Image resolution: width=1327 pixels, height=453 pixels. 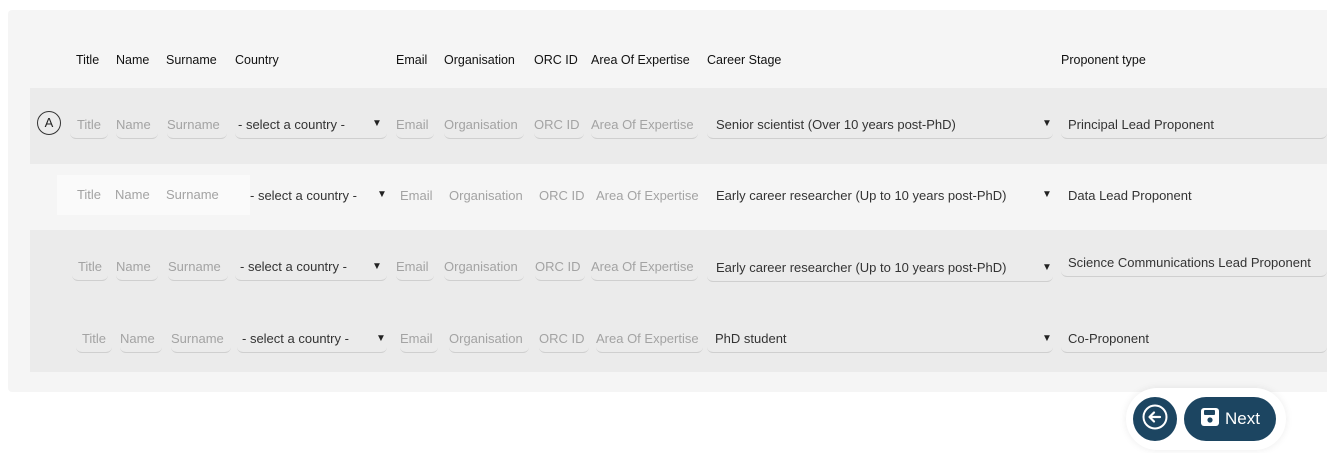 What do you see at coordinates (191, 60) in the screenshot?
I see `header-surname: Surname` at bounding box center [191, 60].